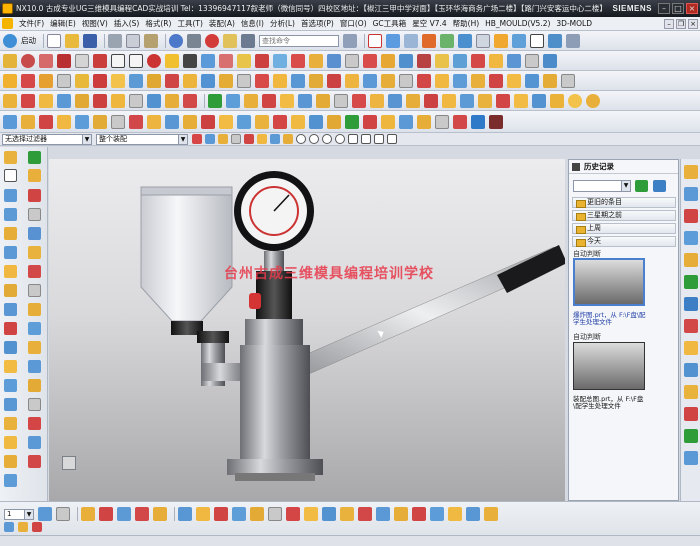  I want to click on show-all-icon, so click(329, 514).